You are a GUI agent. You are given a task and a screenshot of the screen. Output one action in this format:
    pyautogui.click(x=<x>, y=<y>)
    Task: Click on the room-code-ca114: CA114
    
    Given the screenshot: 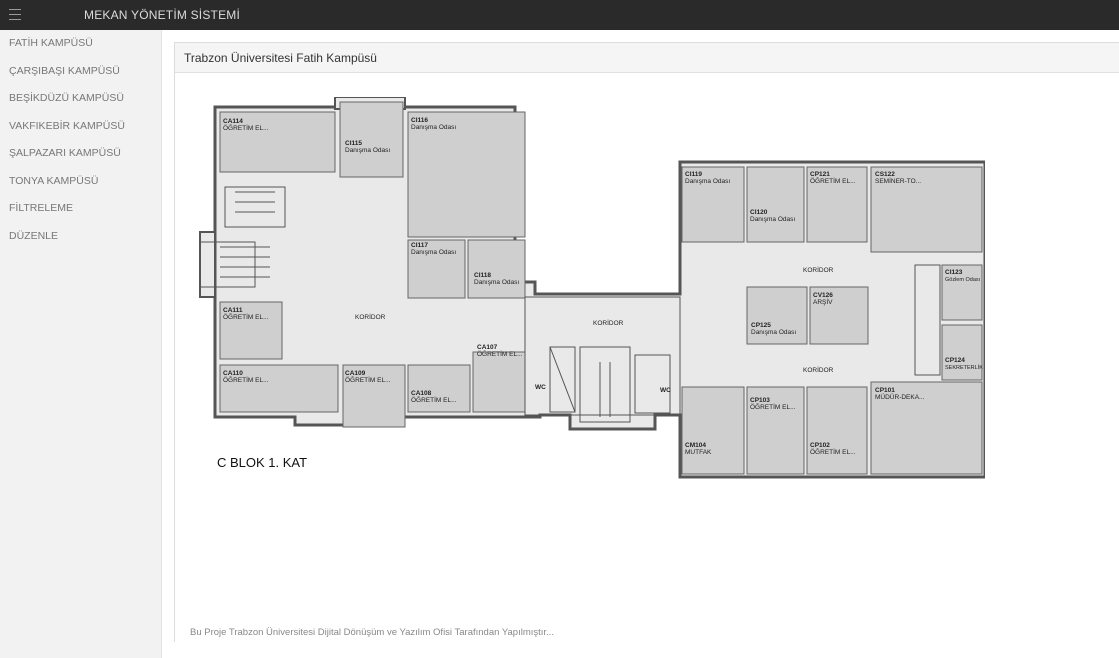 What is the action you would take?
    pyautogui.click(x=233, y=121)
    